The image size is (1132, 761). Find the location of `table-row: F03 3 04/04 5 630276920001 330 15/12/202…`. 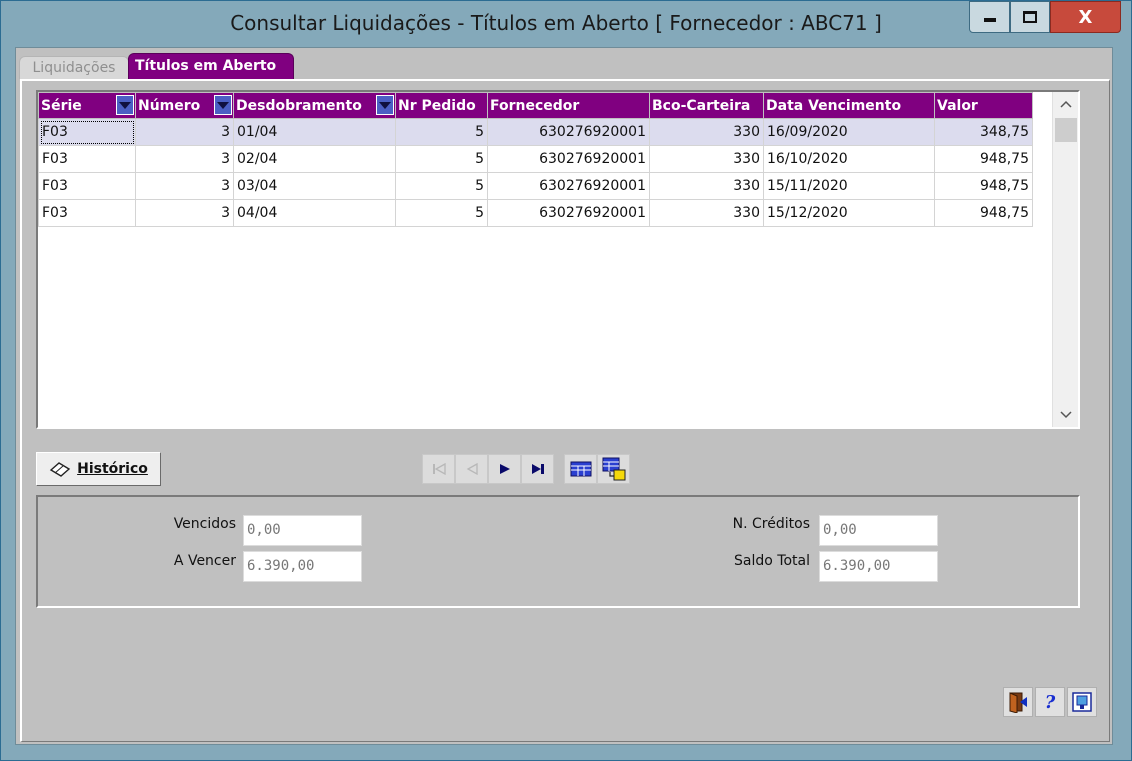

table-row: F03 3 04/04 5 630276920001 330 15/12/202… is located at coordinates (535, 213).